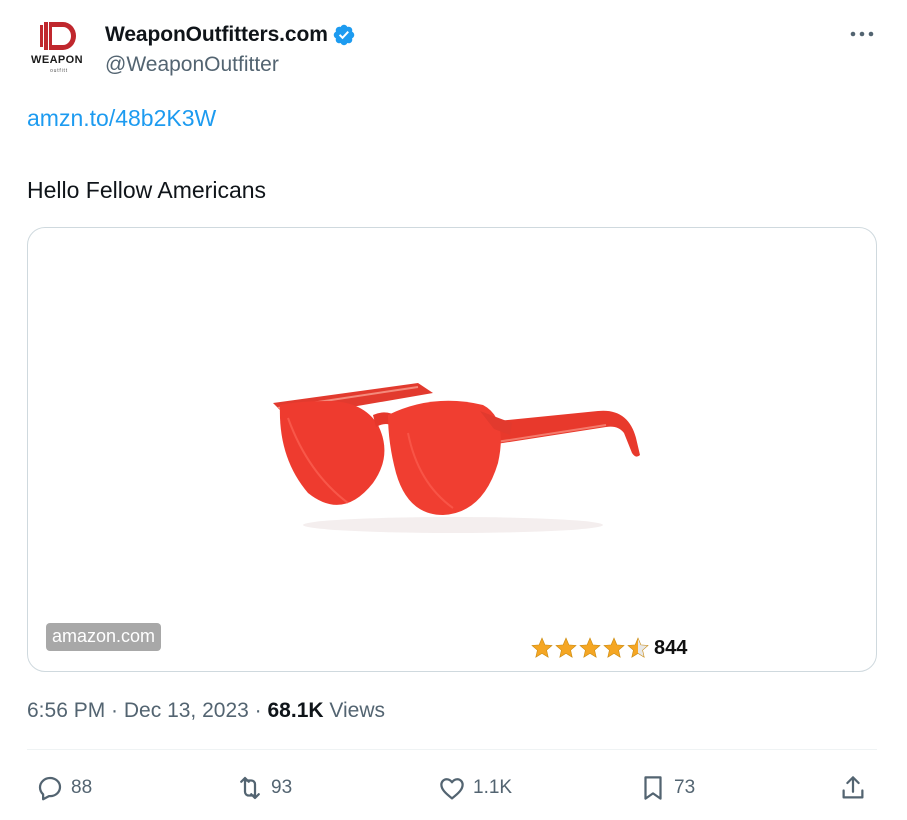 This screenshot has height=820, width=907. I want to click on author-name-row: WeaponOutfitters.com, so click(230, 35).